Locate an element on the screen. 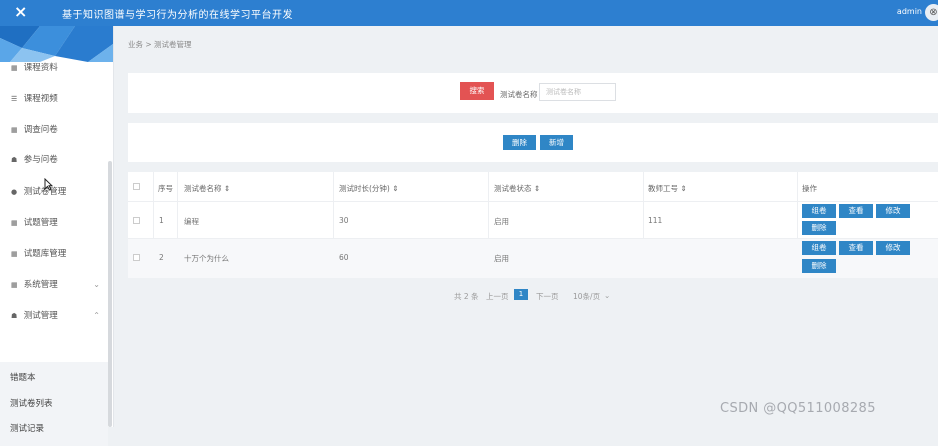  header-teacher-id: 教师工号 ⇕ is located at coordinates (667, 188).